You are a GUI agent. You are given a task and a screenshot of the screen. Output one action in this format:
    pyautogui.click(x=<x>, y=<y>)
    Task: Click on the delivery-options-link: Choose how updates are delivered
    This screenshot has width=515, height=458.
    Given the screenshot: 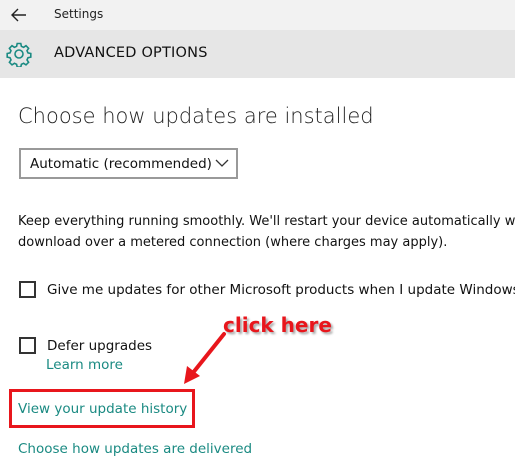 What is the action you would take?
    pyautogui.click(x=135, y=449)
    